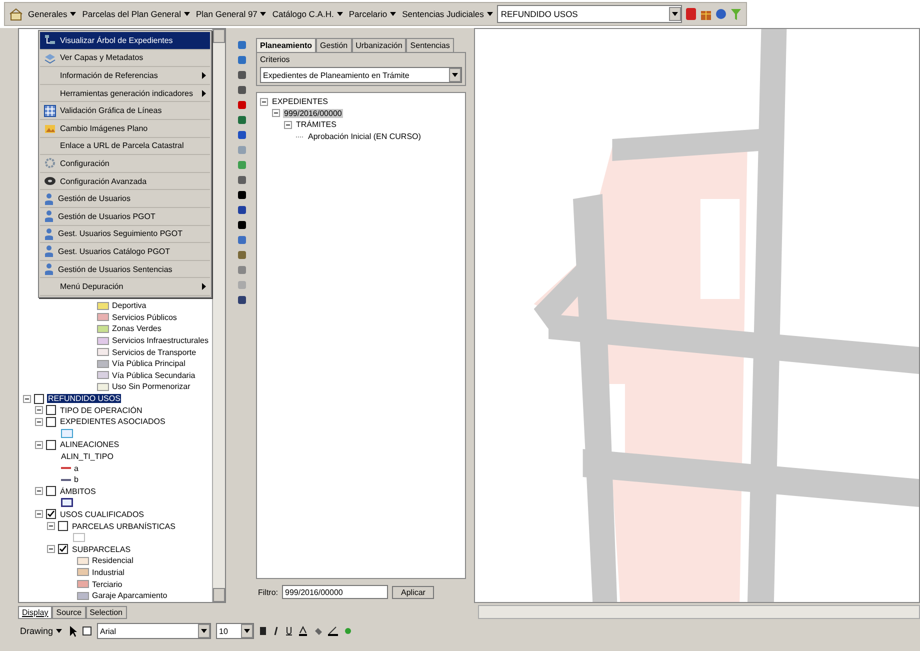  I want to click on menu-item: Gest. Usuarios Seguimiento PGOT, so click(125, 235).